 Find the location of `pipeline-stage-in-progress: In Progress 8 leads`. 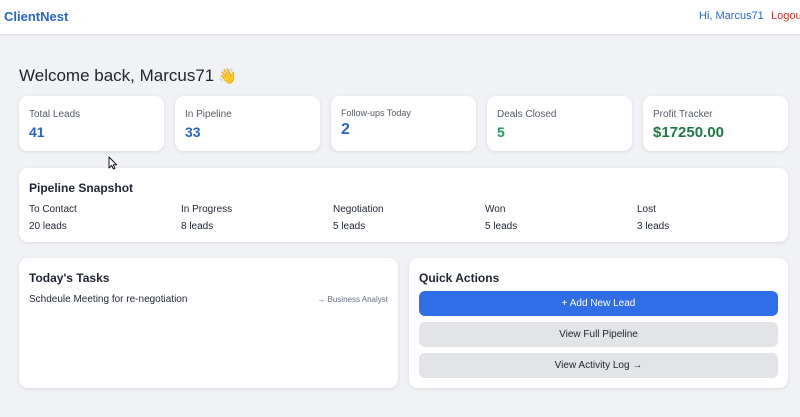

pipeline-stage-in-progress: In Progress 8 leads is located at coordinates (206, 218).